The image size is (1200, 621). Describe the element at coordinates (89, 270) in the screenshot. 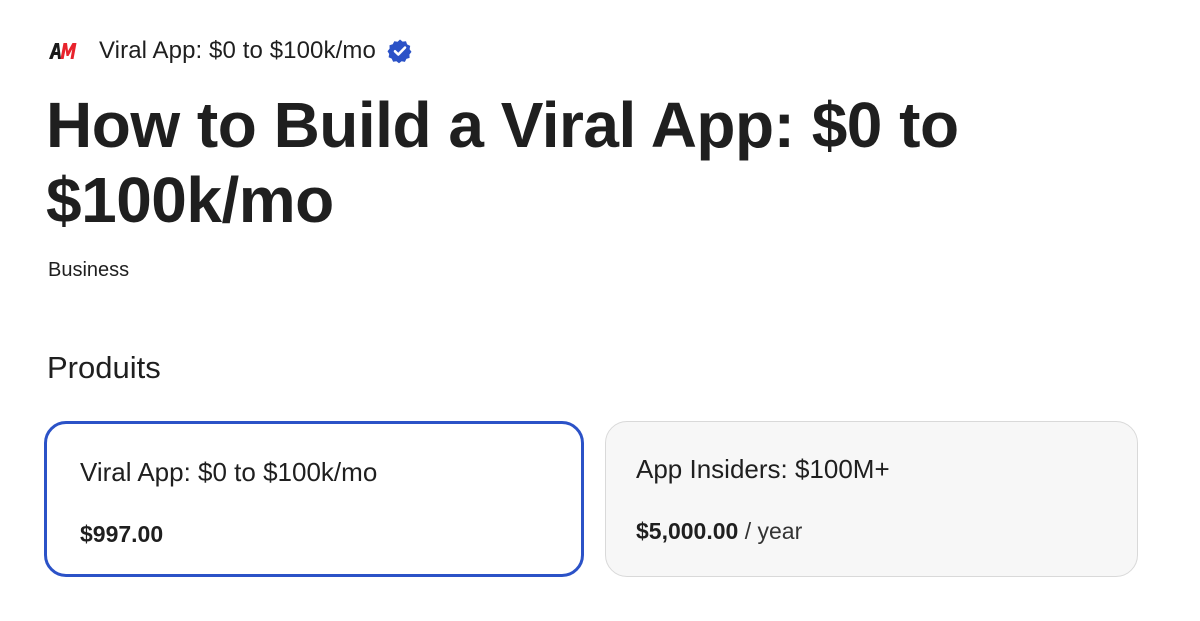

I see `category-label: Business` at that location.